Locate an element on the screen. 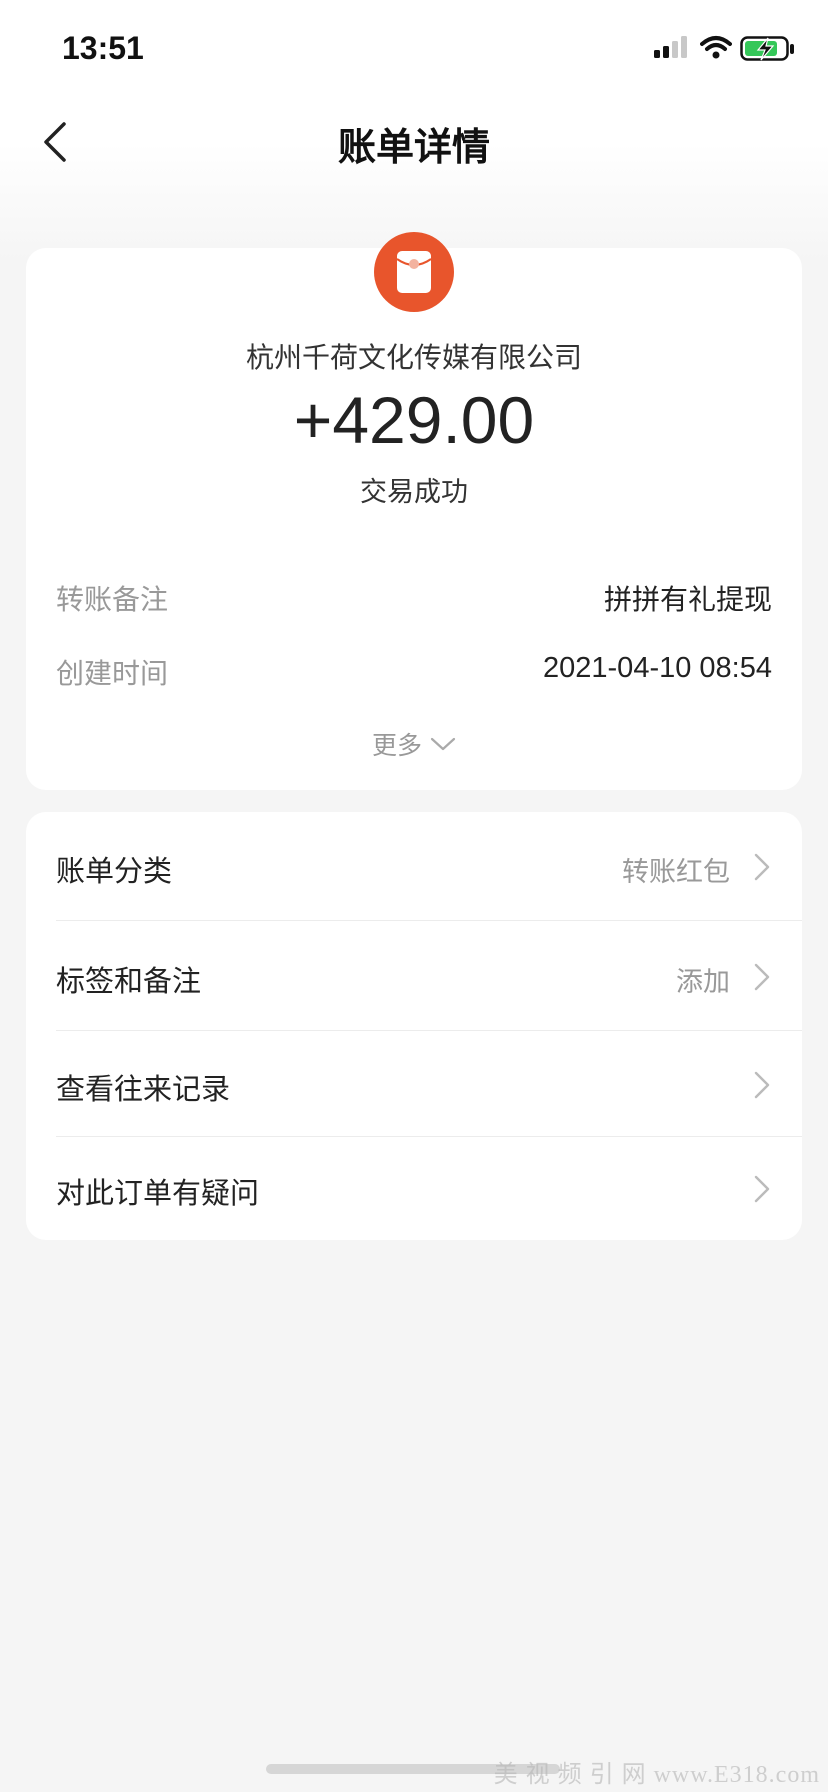 This screenshot has height=1792, width=828. order-question-label: 对此订单有疑问 is located at coordinates (158, 1193).